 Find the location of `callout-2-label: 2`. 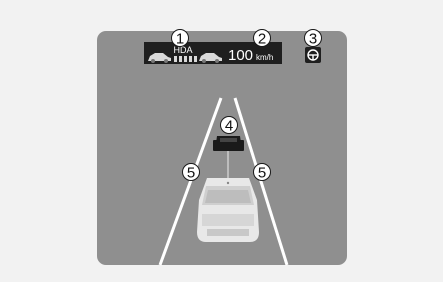

callout-2-label: 2 is located at coordinates (262, 39).